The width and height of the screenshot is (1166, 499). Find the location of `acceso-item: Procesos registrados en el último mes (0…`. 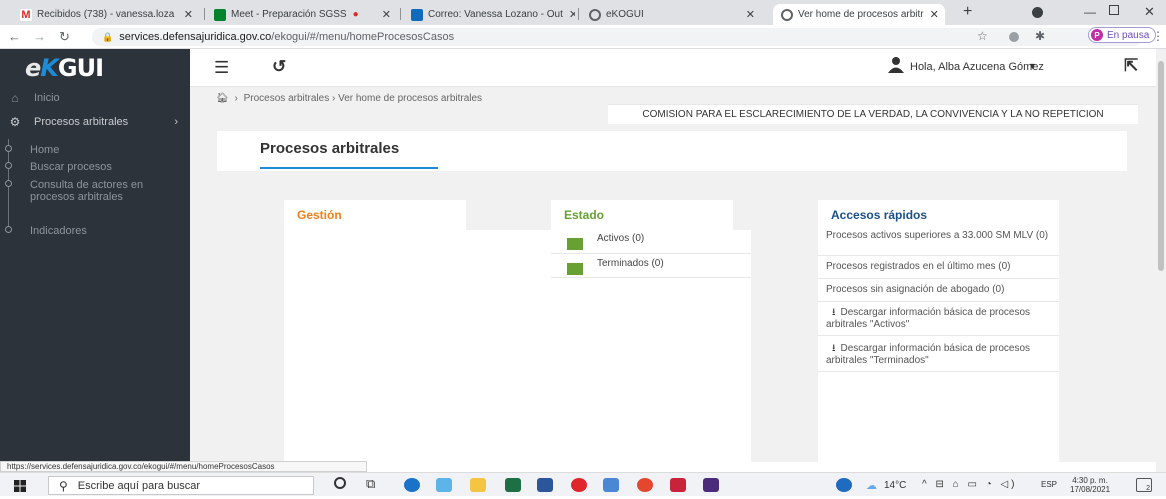

acceso-item: Procesos registrados en el último mes (0… is located at coordinates (938, 267).